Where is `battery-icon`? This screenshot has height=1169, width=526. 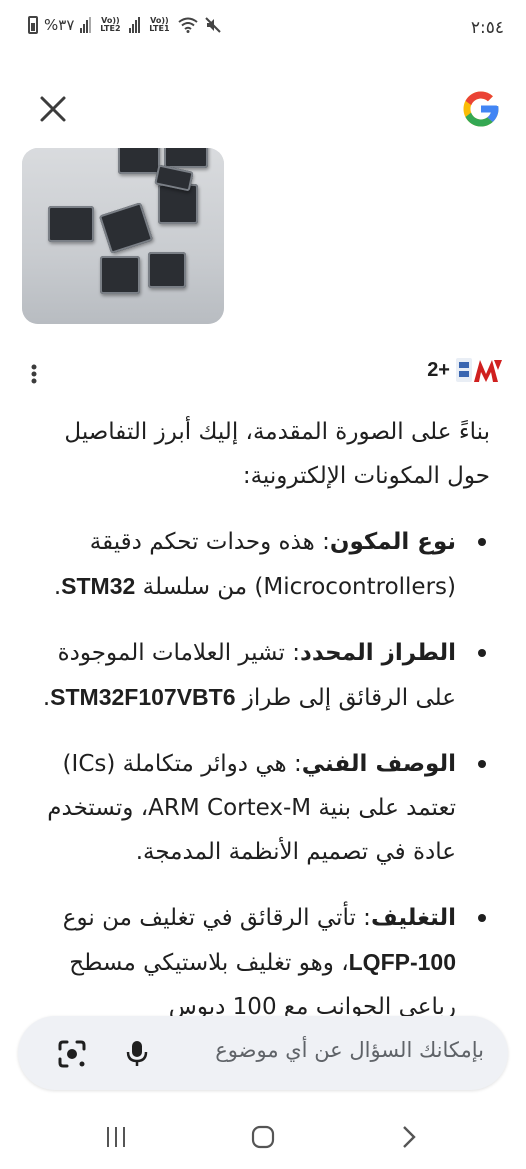 battery-icon is located at coordinates (33, 25).